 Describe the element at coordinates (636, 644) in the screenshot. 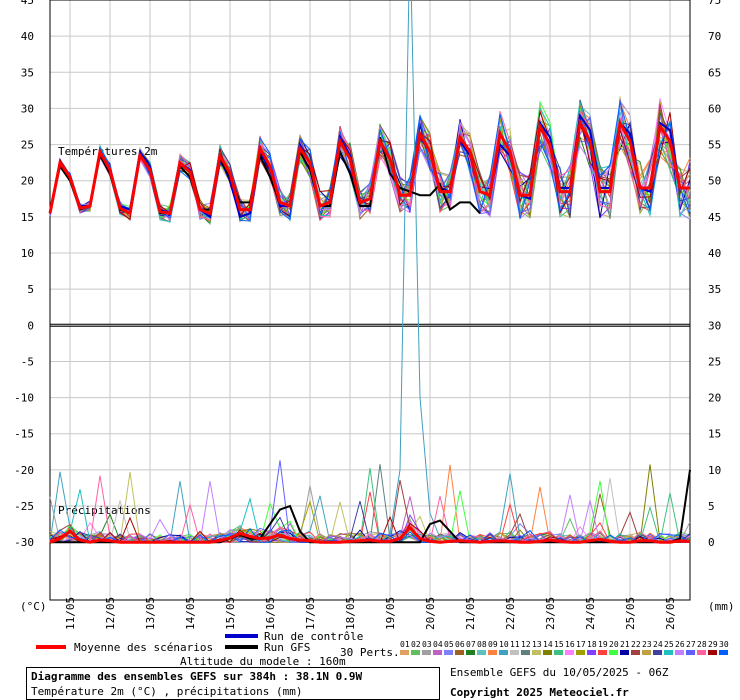

I see `perturbation-code: 22` at that location.